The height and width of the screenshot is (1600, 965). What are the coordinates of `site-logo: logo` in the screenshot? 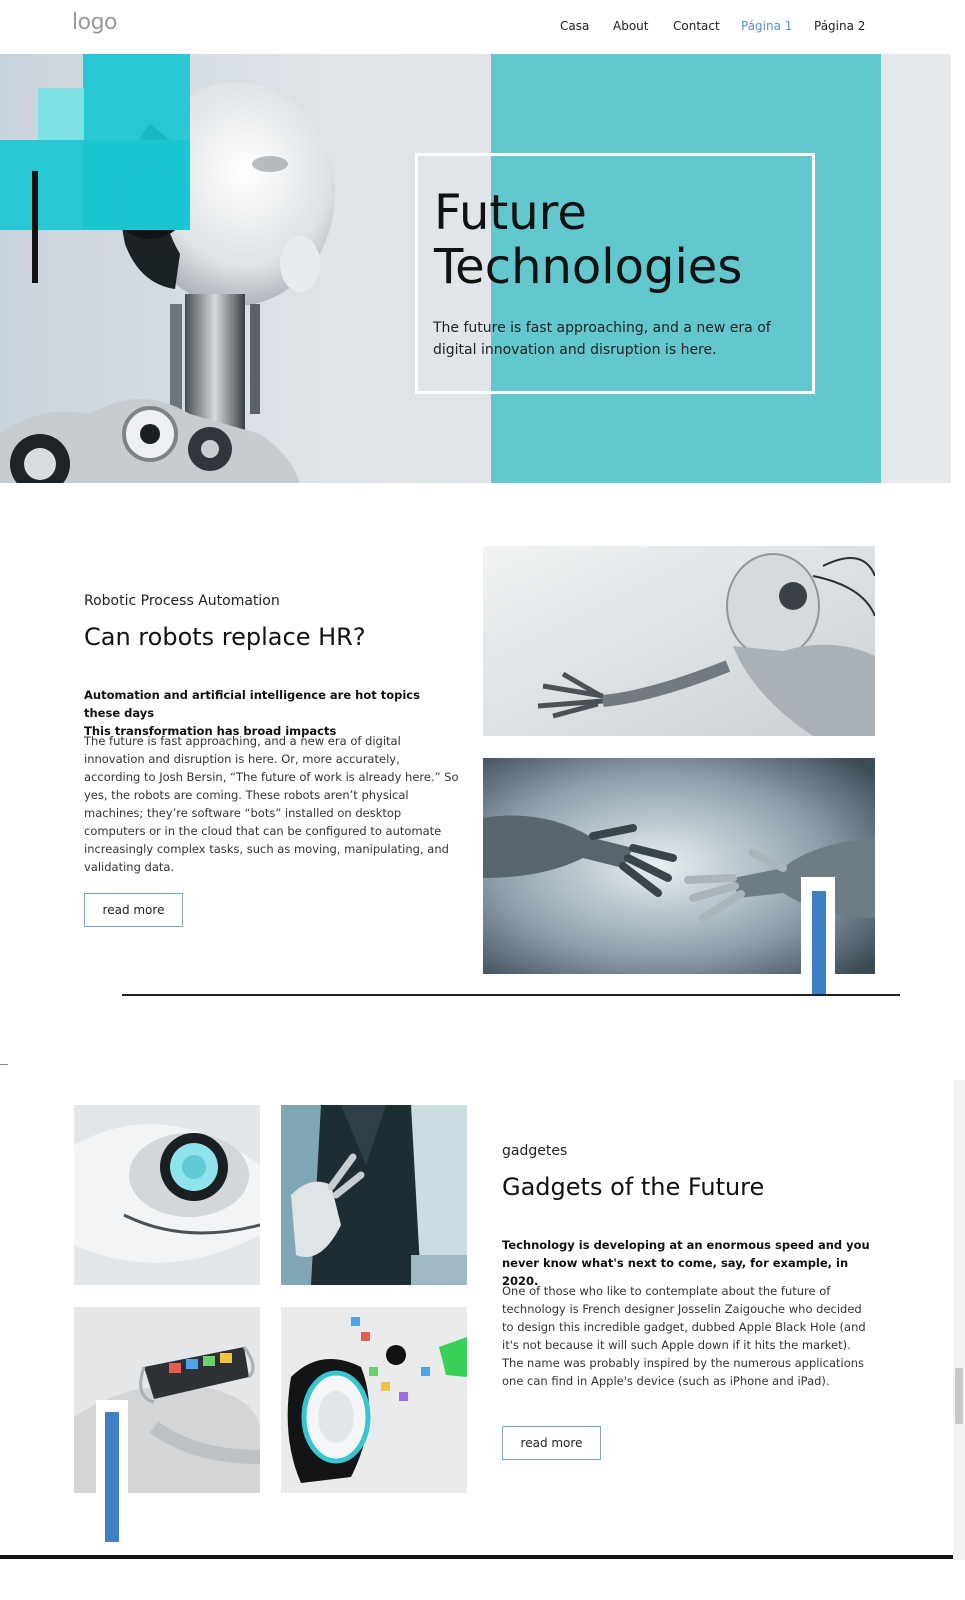 It's located at (95, 22).